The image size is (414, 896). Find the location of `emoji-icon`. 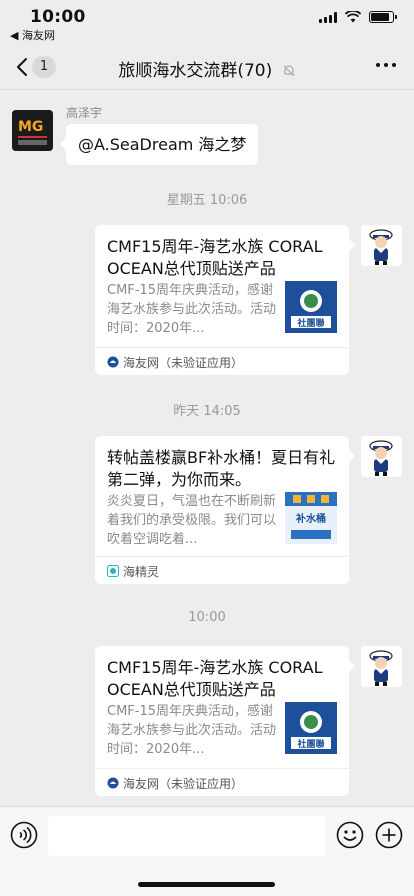

emoji-icon is located at coordinates (350, 835).